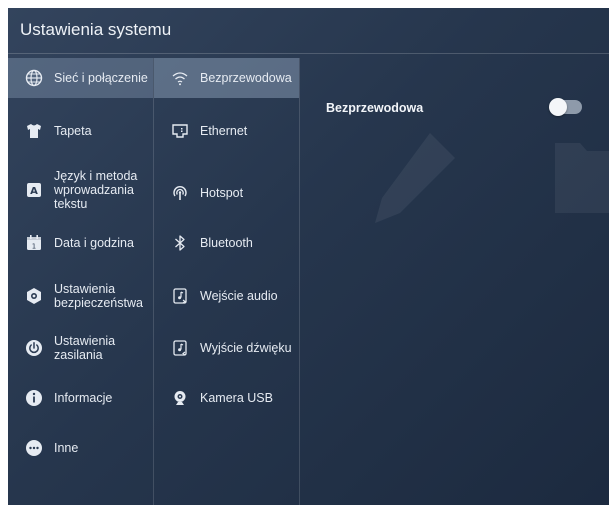 Image resolution: width=610 pixels, height=506 pixels. Describe the element at coordinates (34, 131) in the screenshot. I see `shirt-icon` at that location.